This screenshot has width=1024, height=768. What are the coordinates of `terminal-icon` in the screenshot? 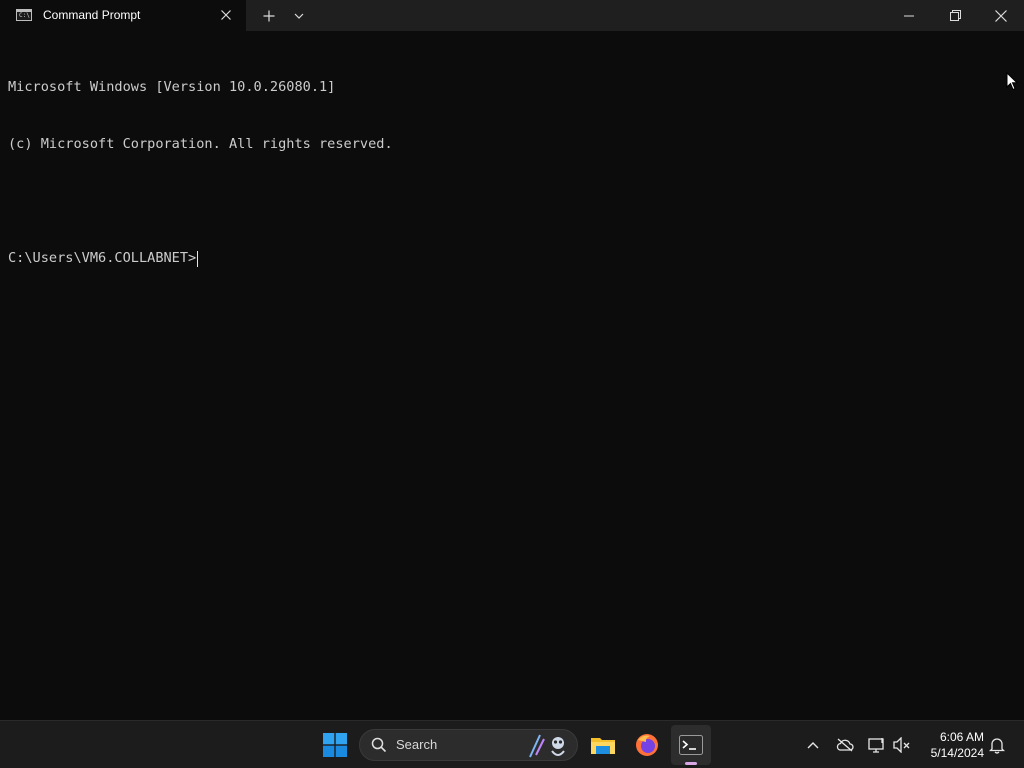 It's located at (691, 745).